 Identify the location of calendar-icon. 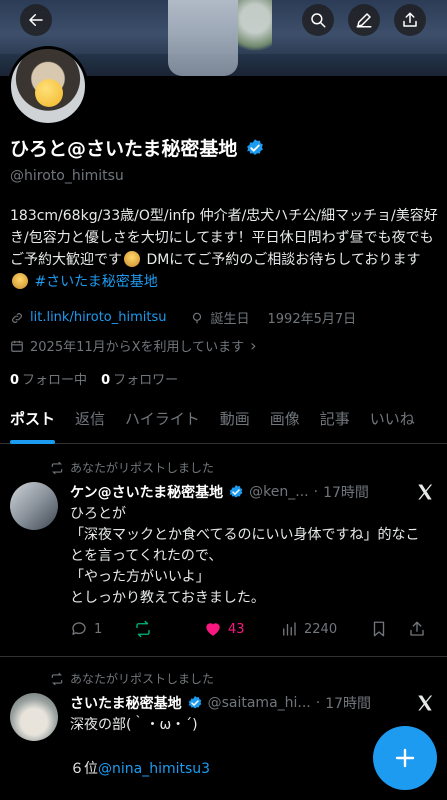
(17, 346).